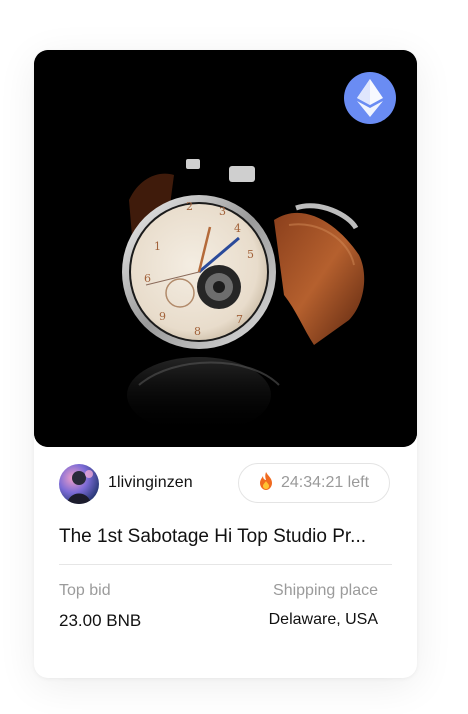 This screenshot has width=468, height=714. Describe the element at coordinates (100, 620) in the screenshot. I see `top-bid-value: 23.00 BNB` at that location.